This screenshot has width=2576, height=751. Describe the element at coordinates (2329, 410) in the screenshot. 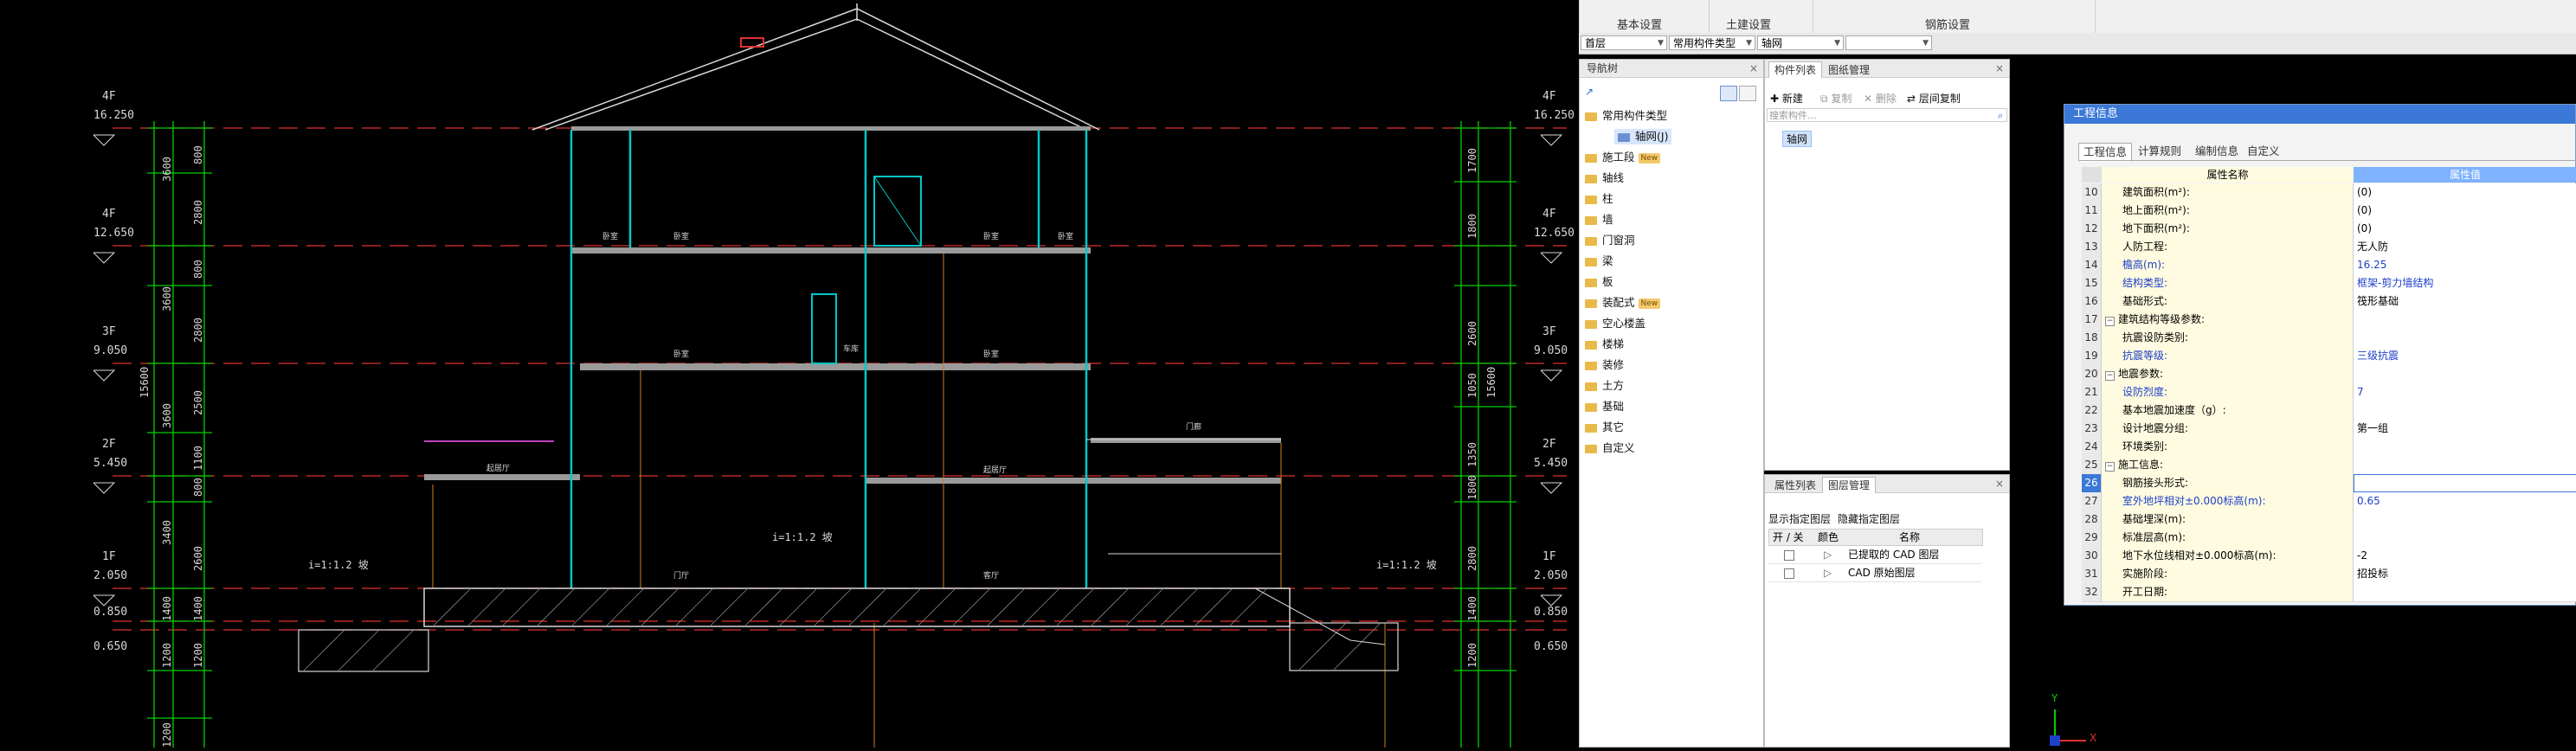

I see `property-row: 22 基本地震加速度（g）:` at that location.